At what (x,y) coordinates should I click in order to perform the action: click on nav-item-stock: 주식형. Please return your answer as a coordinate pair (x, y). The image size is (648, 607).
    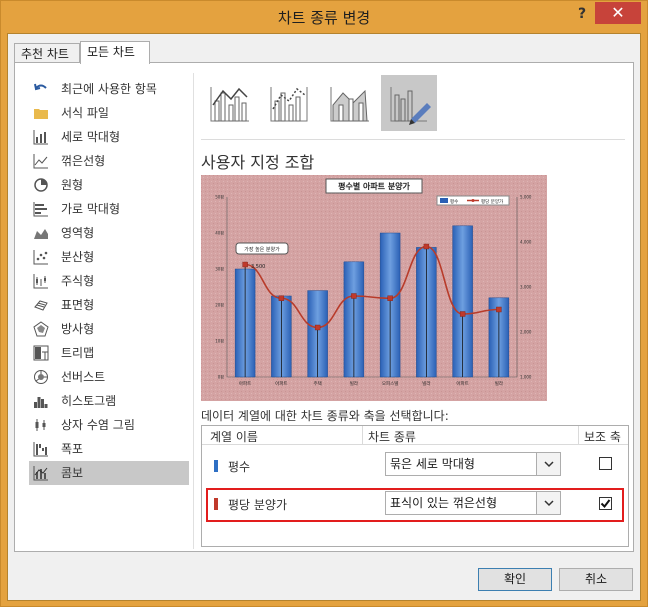
    Looking at the image, I should click on (109, 281).